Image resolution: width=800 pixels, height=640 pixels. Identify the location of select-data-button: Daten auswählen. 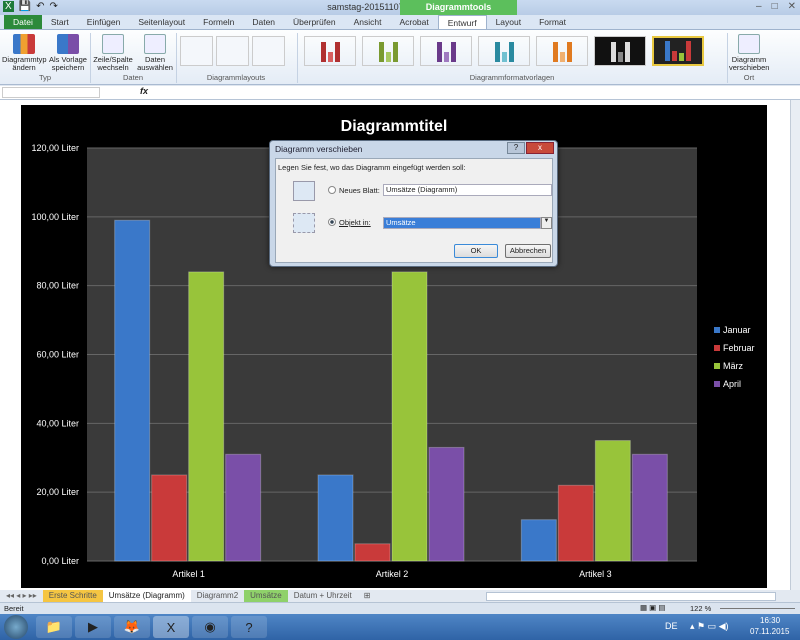
(155, 52).